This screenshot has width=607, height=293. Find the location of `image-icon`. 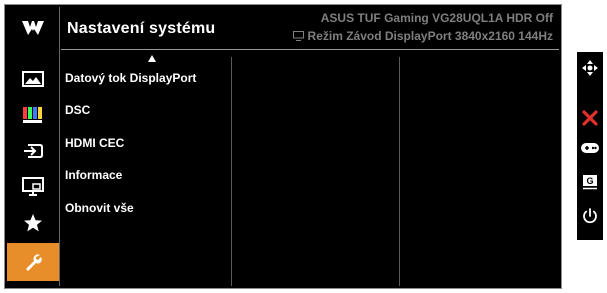

image-icon is located at coordinates (33, 79).